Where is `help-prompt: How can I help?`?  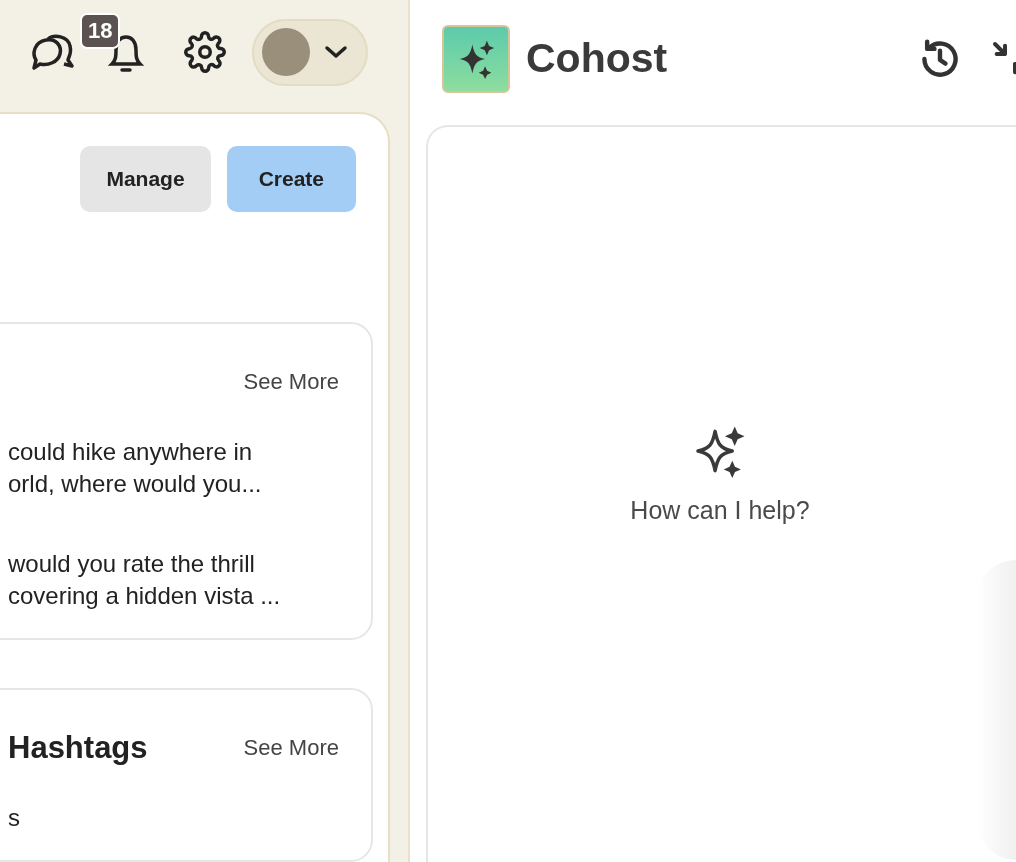 help-prompt: How can I help? is located at coordinates (720, 510).